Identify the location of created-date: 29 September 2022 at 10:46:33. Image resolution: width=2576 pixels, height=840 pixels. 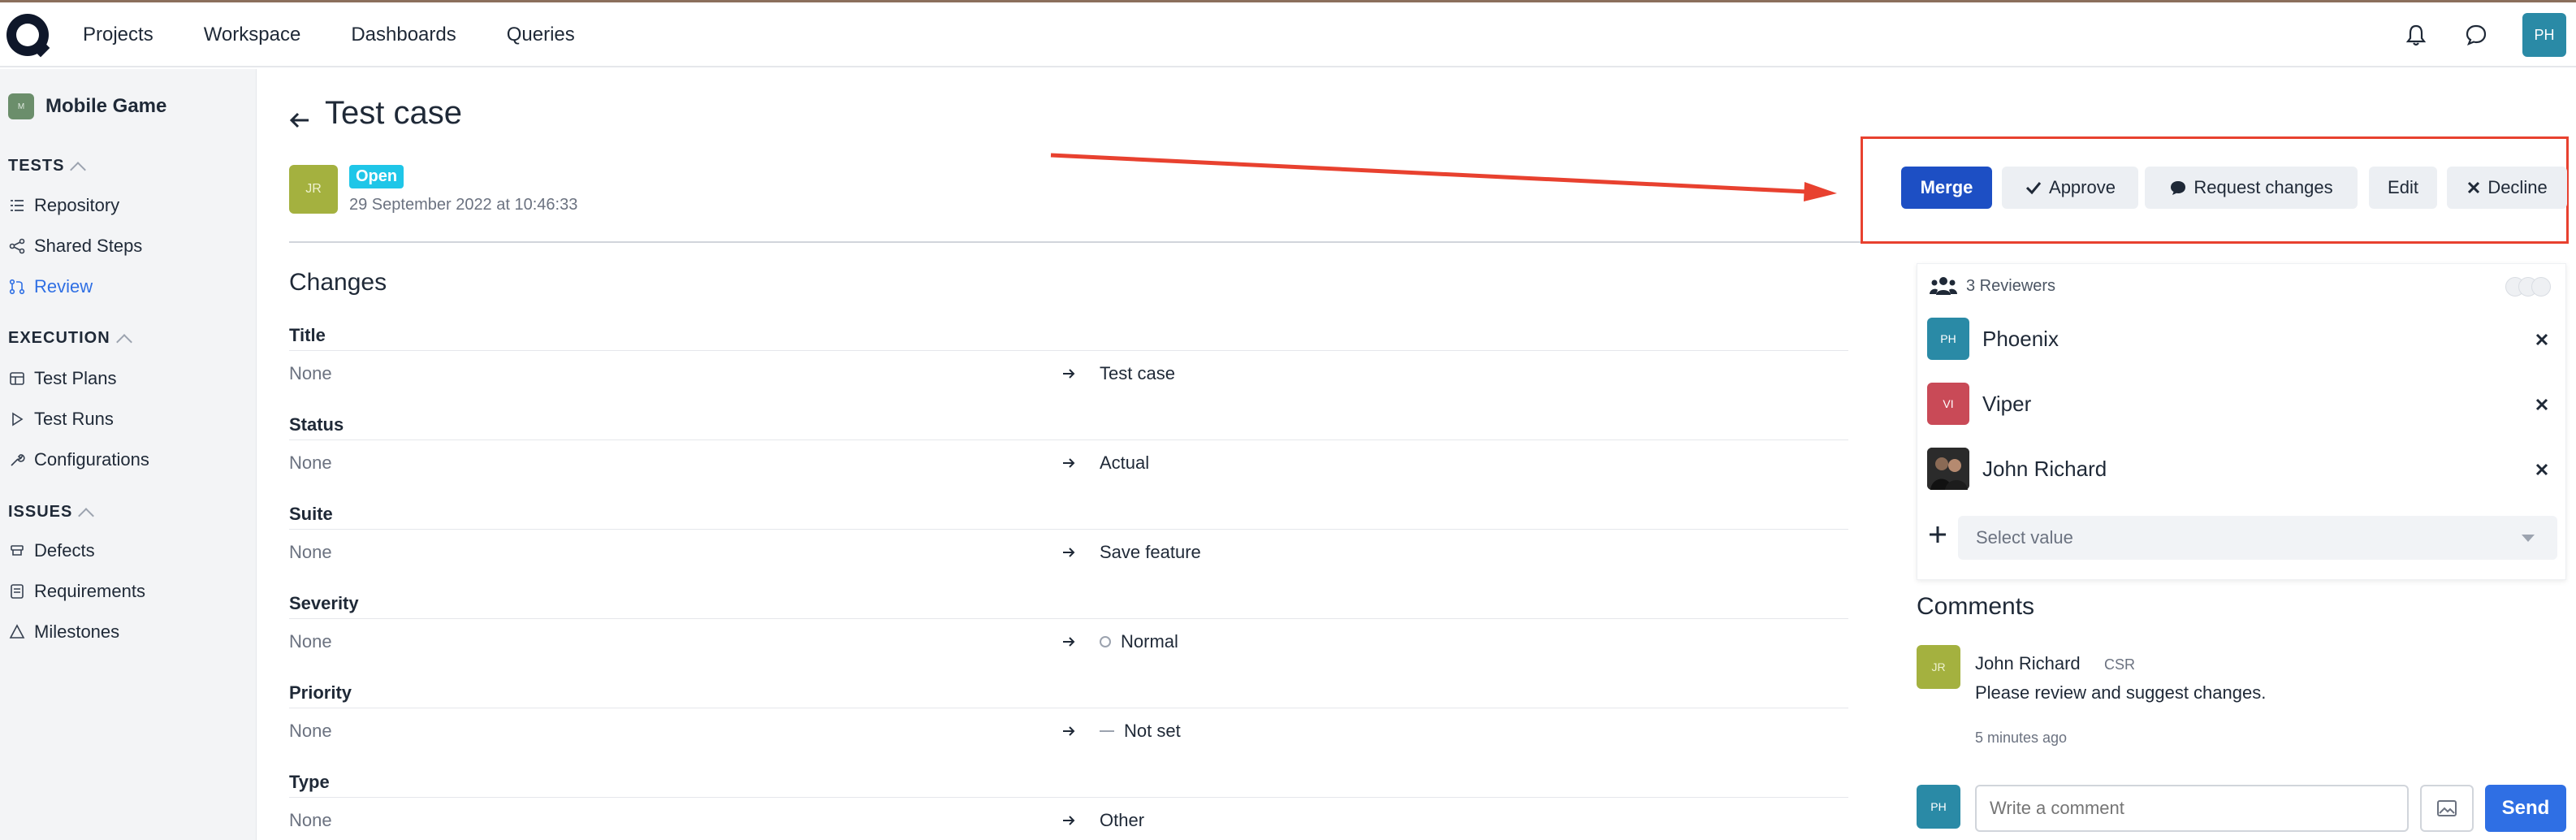
(463, 205).